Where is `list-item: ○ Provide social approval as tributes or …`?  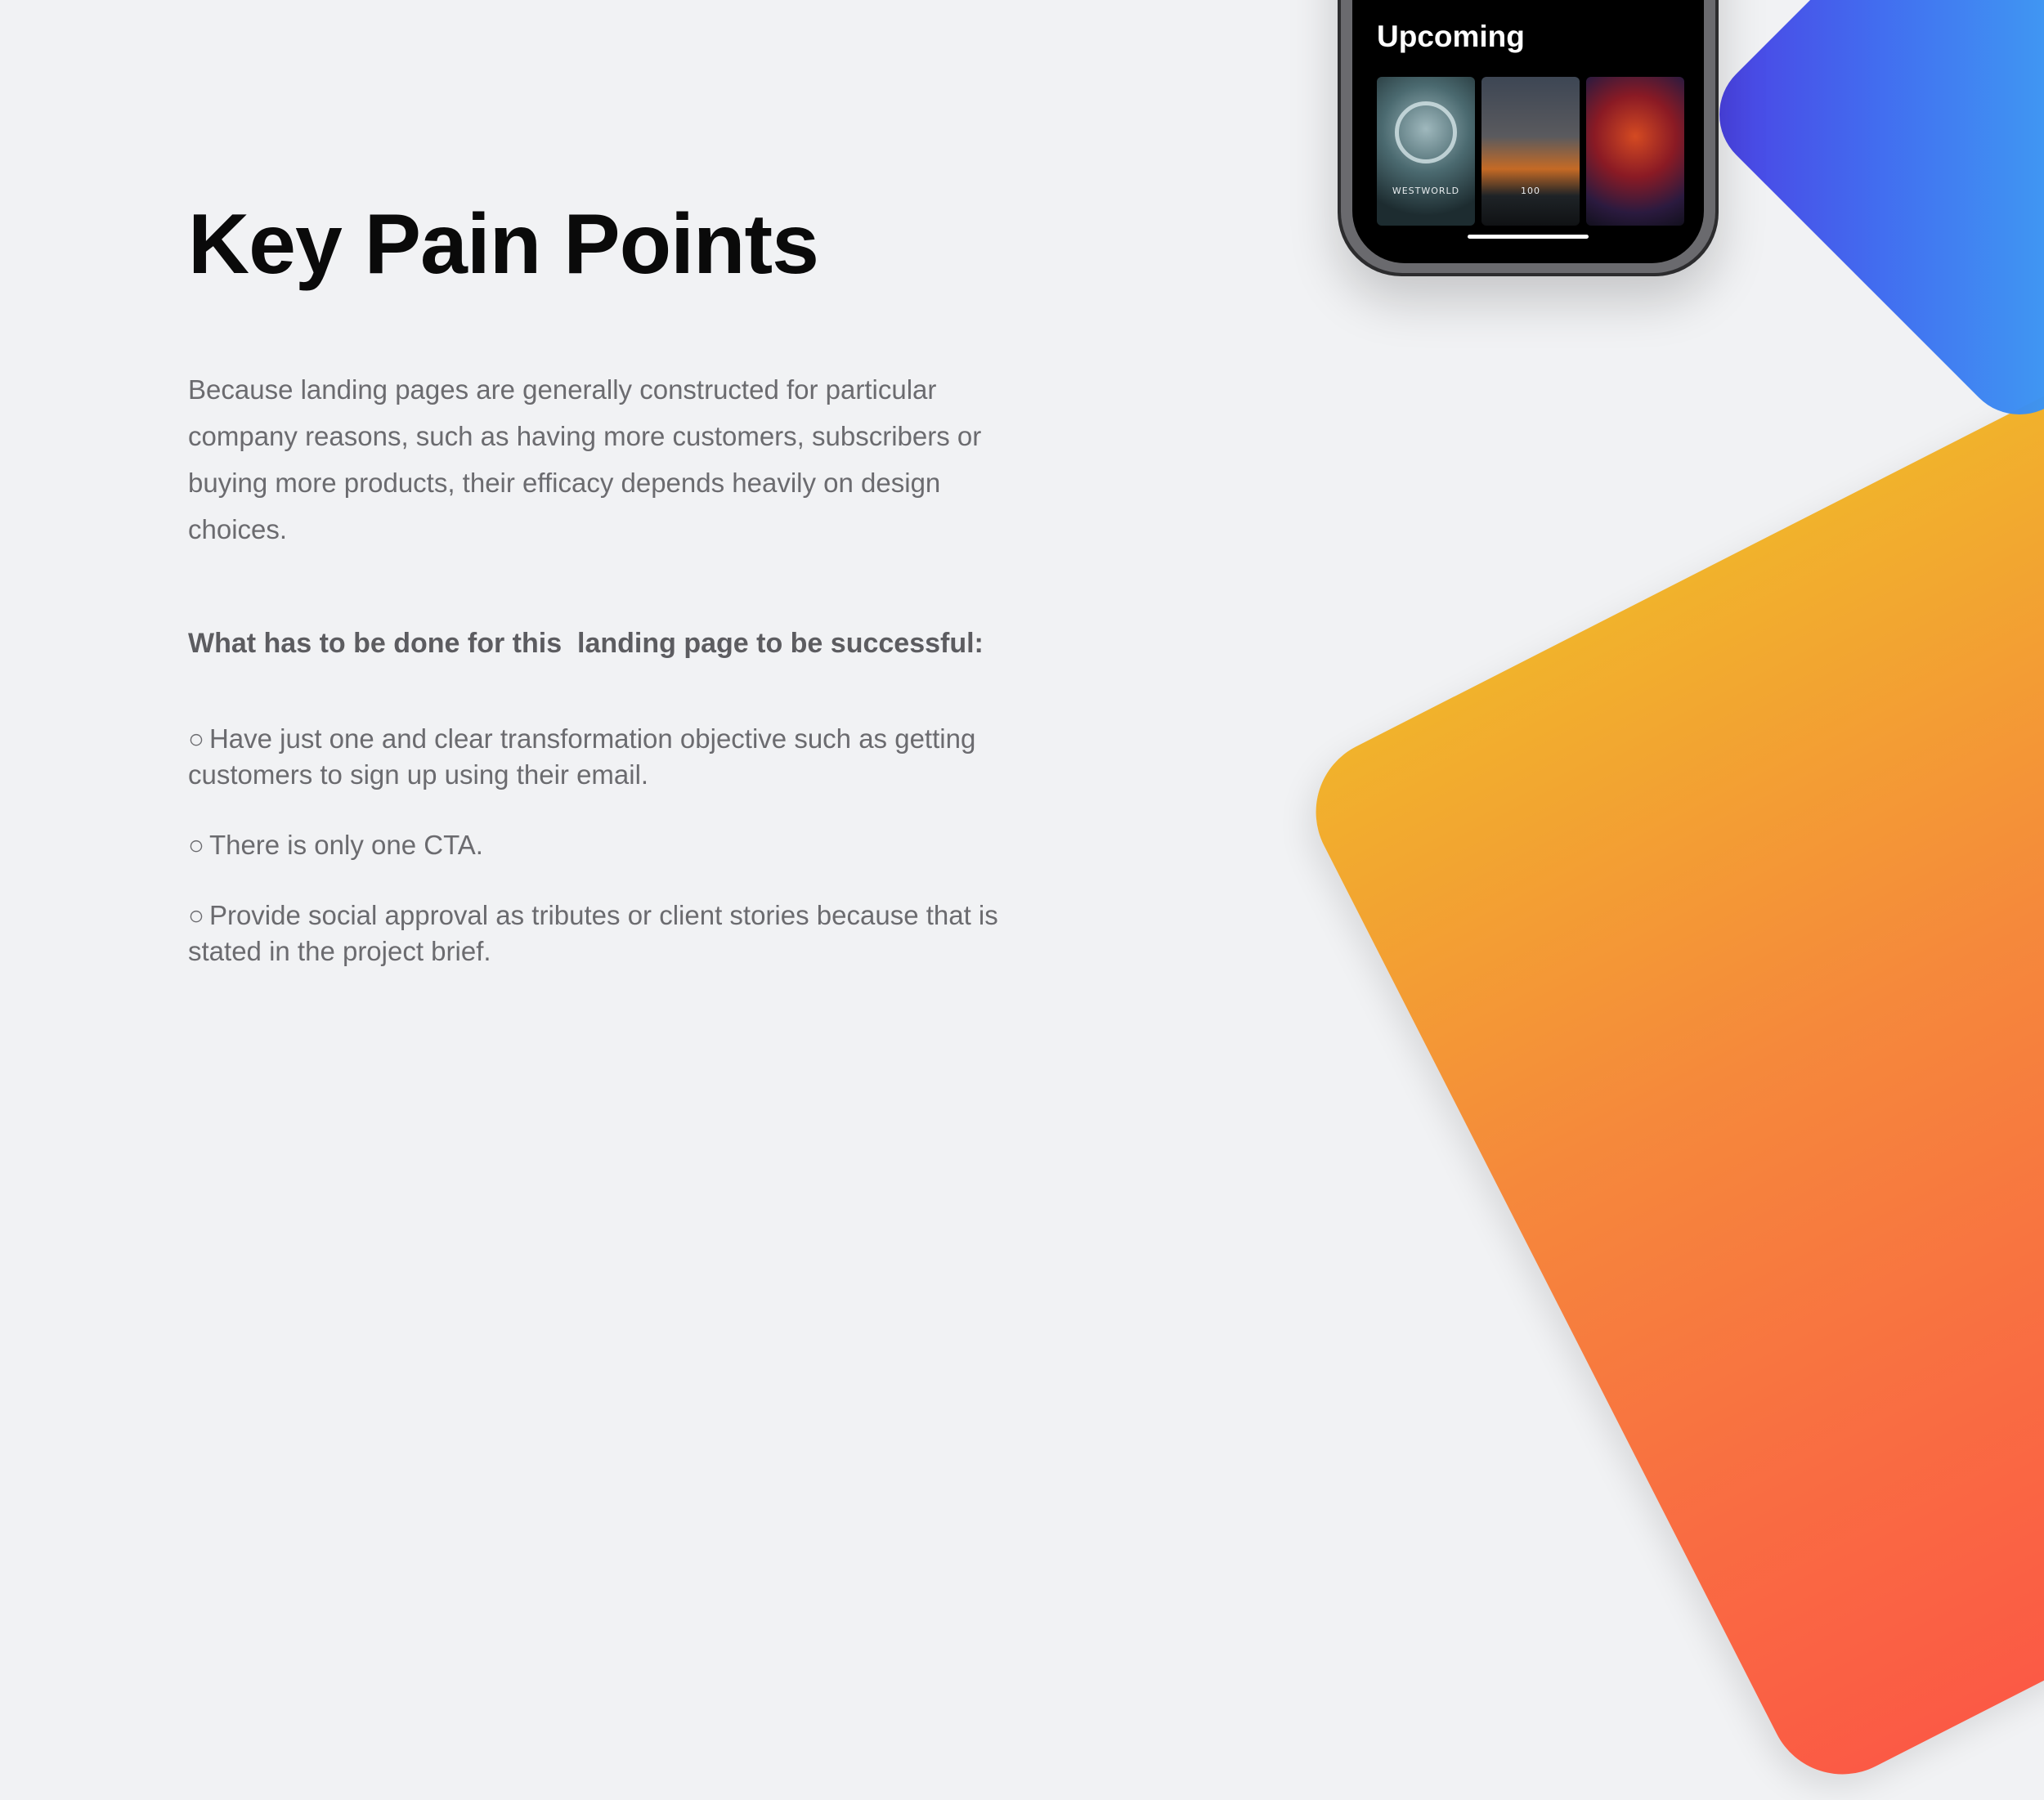
list-item: ○ Provide social approval as tributes or … is located at coordinates (621, 934).